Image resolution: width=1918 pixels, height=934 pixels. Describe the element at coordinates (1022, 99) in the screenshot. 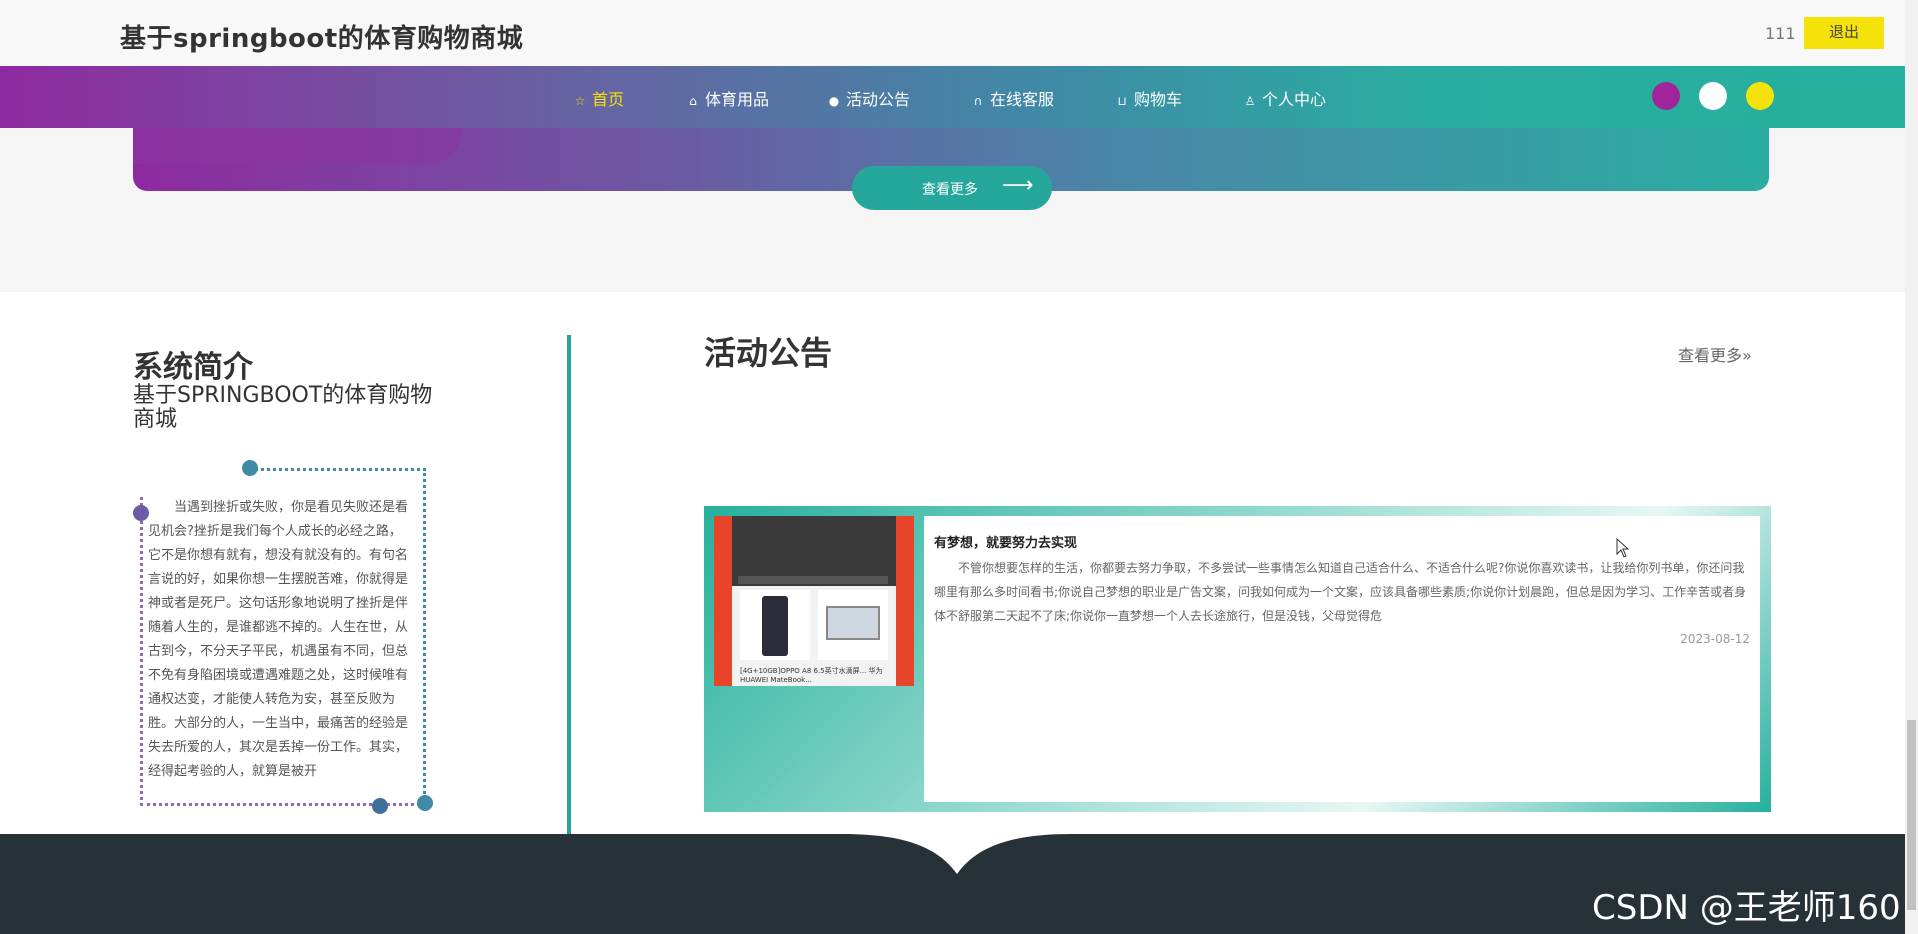

I see `nav-label: 在线客服` at that location.